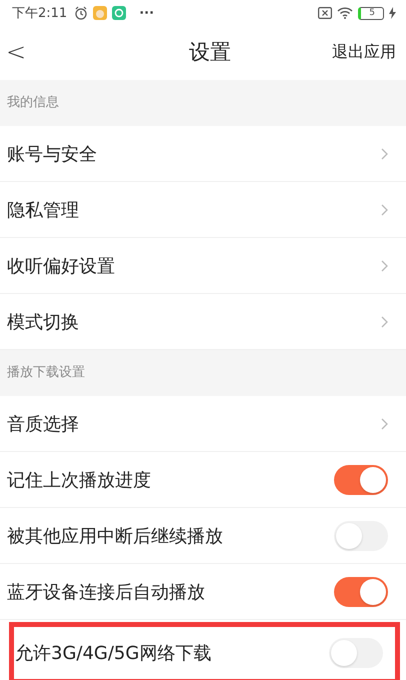 This screenshot has width=406, height=680. I want to click on setting-label: 记住上次播放进度, so click(79, 480).